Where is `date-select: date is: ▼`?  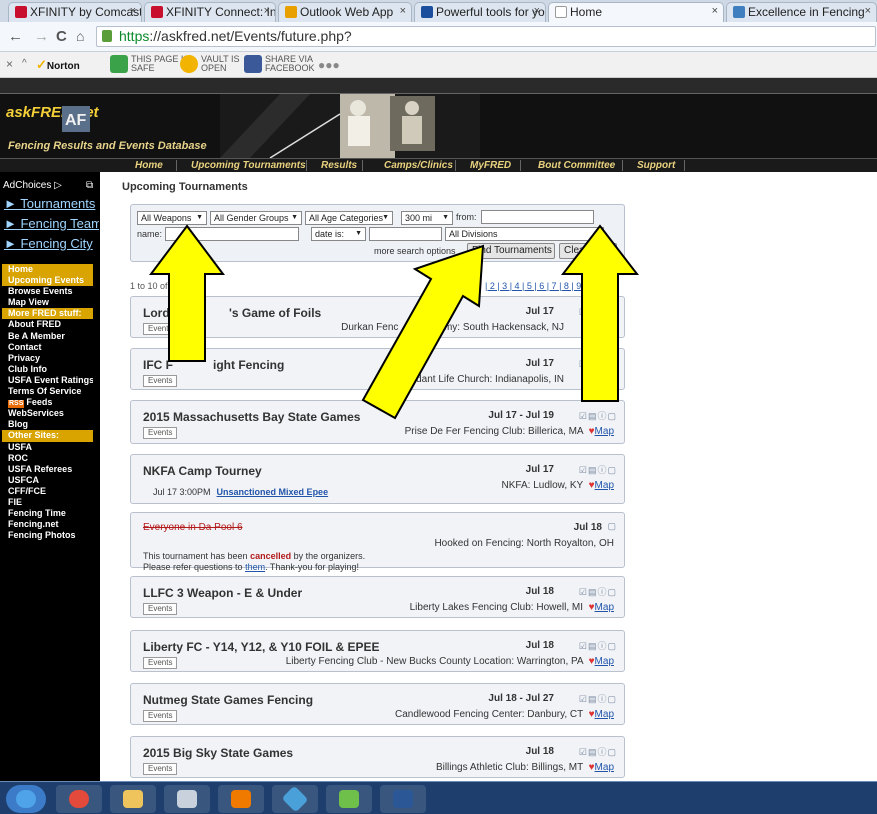 date-select: date is: ▼ is located at coordinates (338, 234).